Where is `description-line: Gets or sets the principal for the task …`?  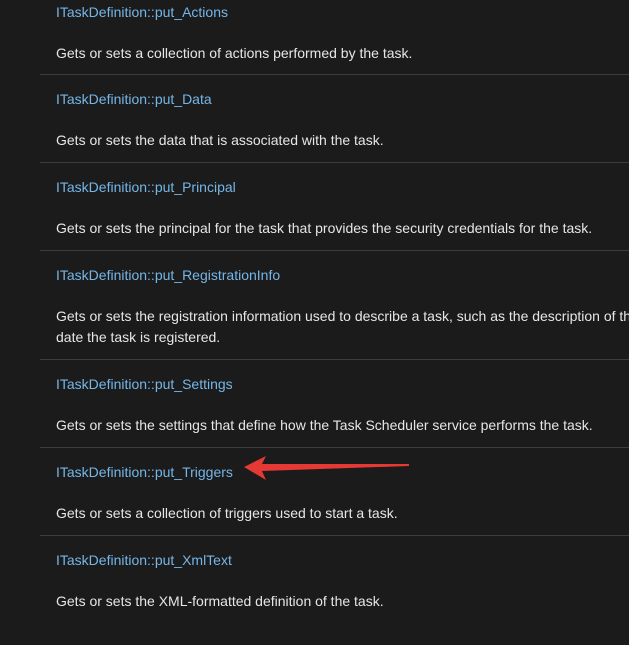 description-line: Gets or sets the principal for the task … is located at coordinates (324, 228).